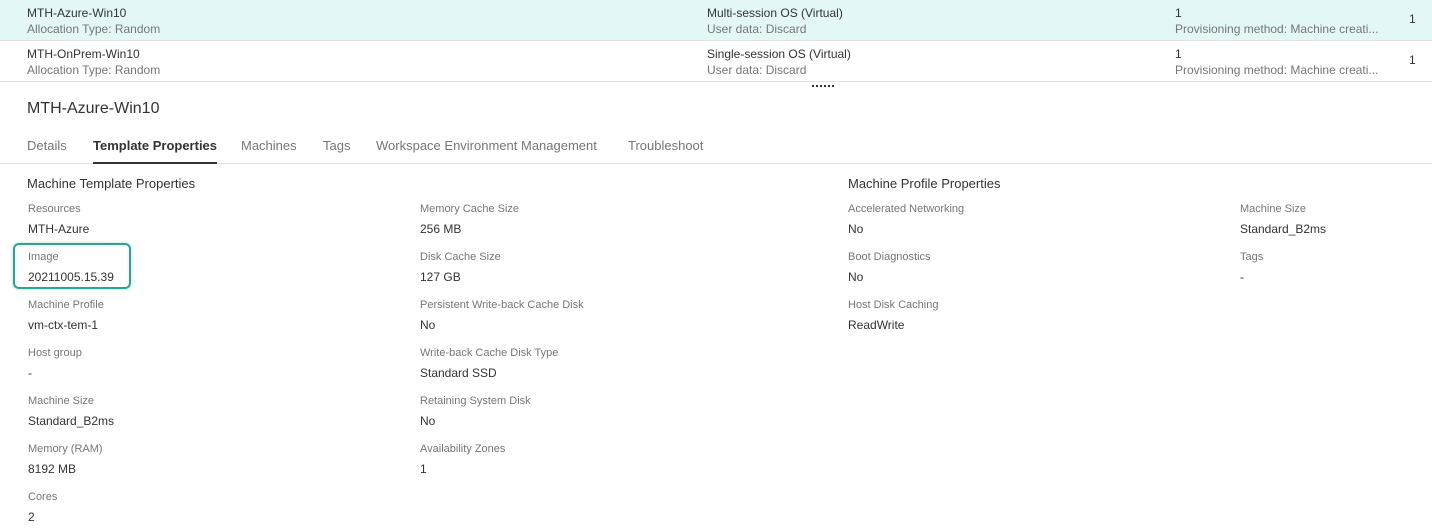  What do you see at coordinates (55, 353) in the screenshot?
I see `prop-label: Host group` at bounding box center [55, 353].